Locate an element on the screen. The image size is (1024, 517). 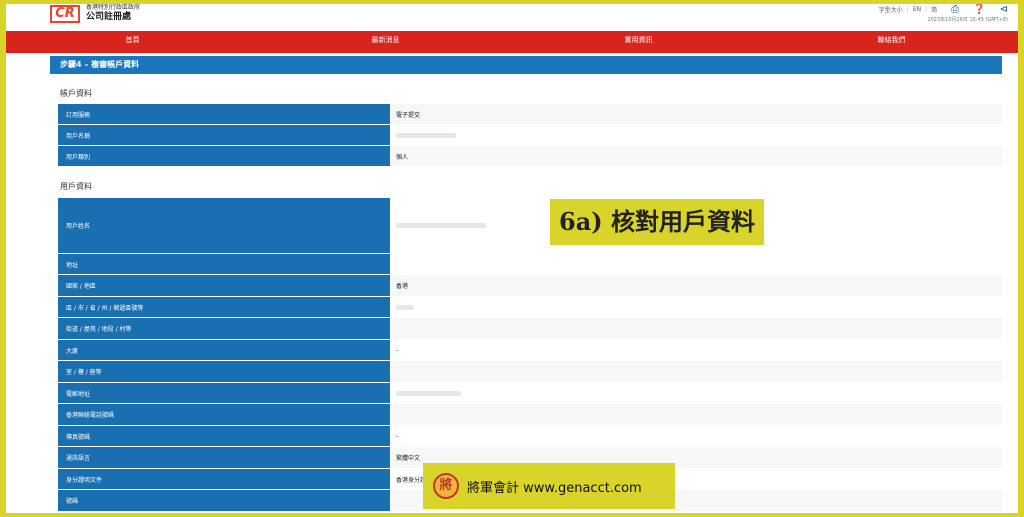
top-utility-links: 字型大小 | EN | 简 ⎙ ❓ ⊲ is located at coordinates (943, 9).